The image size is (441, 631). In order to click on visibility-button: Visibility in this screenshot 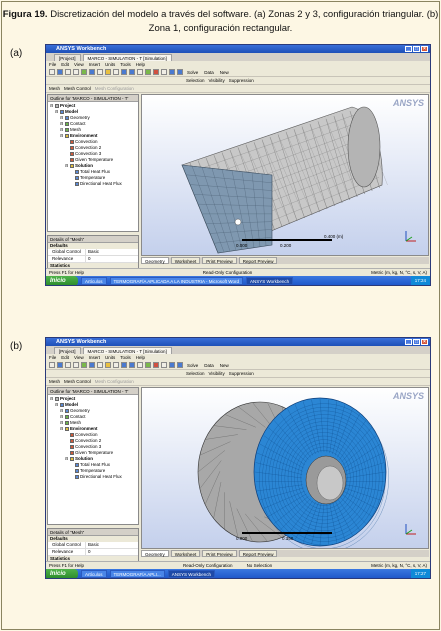, I will do `click(217, 373)`.